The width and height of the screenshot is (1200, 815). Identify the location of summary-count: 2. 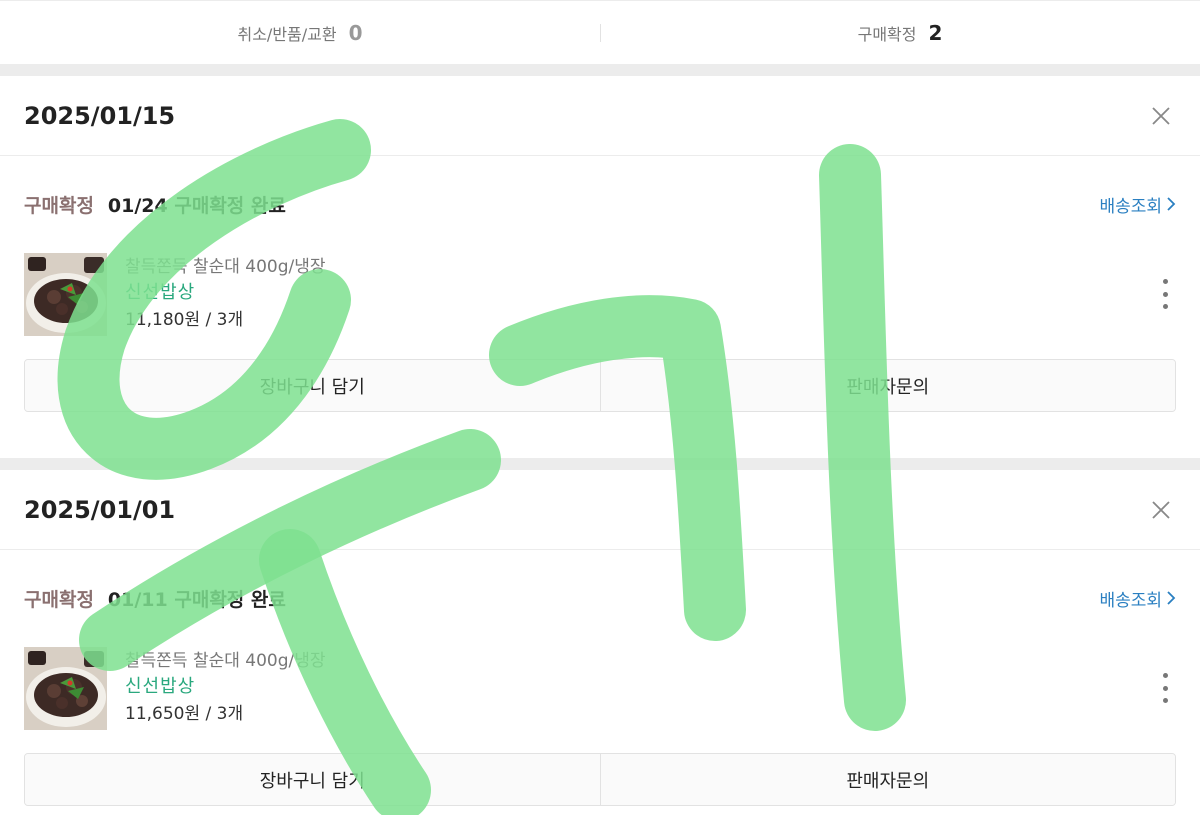
(935, 32).